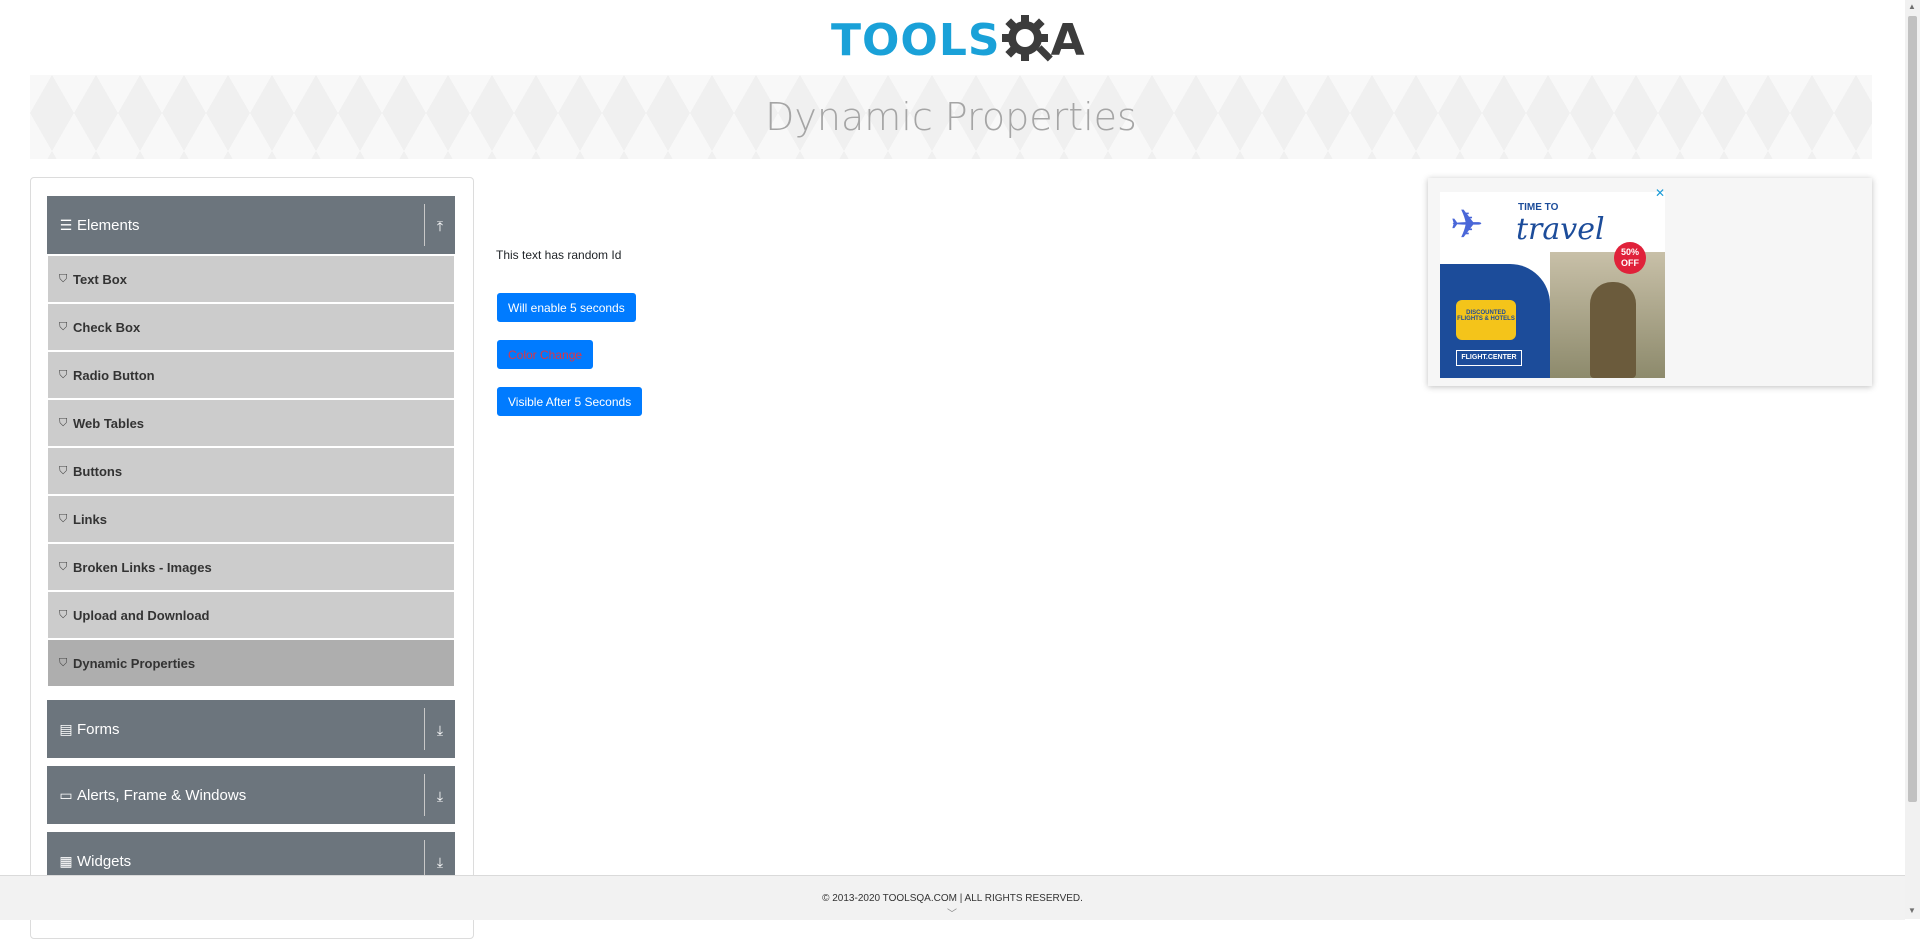 This screenshot has width=1920, height=939. What do you see at coordinates (251, 663) in the screenshot?
I see `sidebar-item-dynamic-properties: ⛉ Dynamic Properties` at bounding box center [251, 663].